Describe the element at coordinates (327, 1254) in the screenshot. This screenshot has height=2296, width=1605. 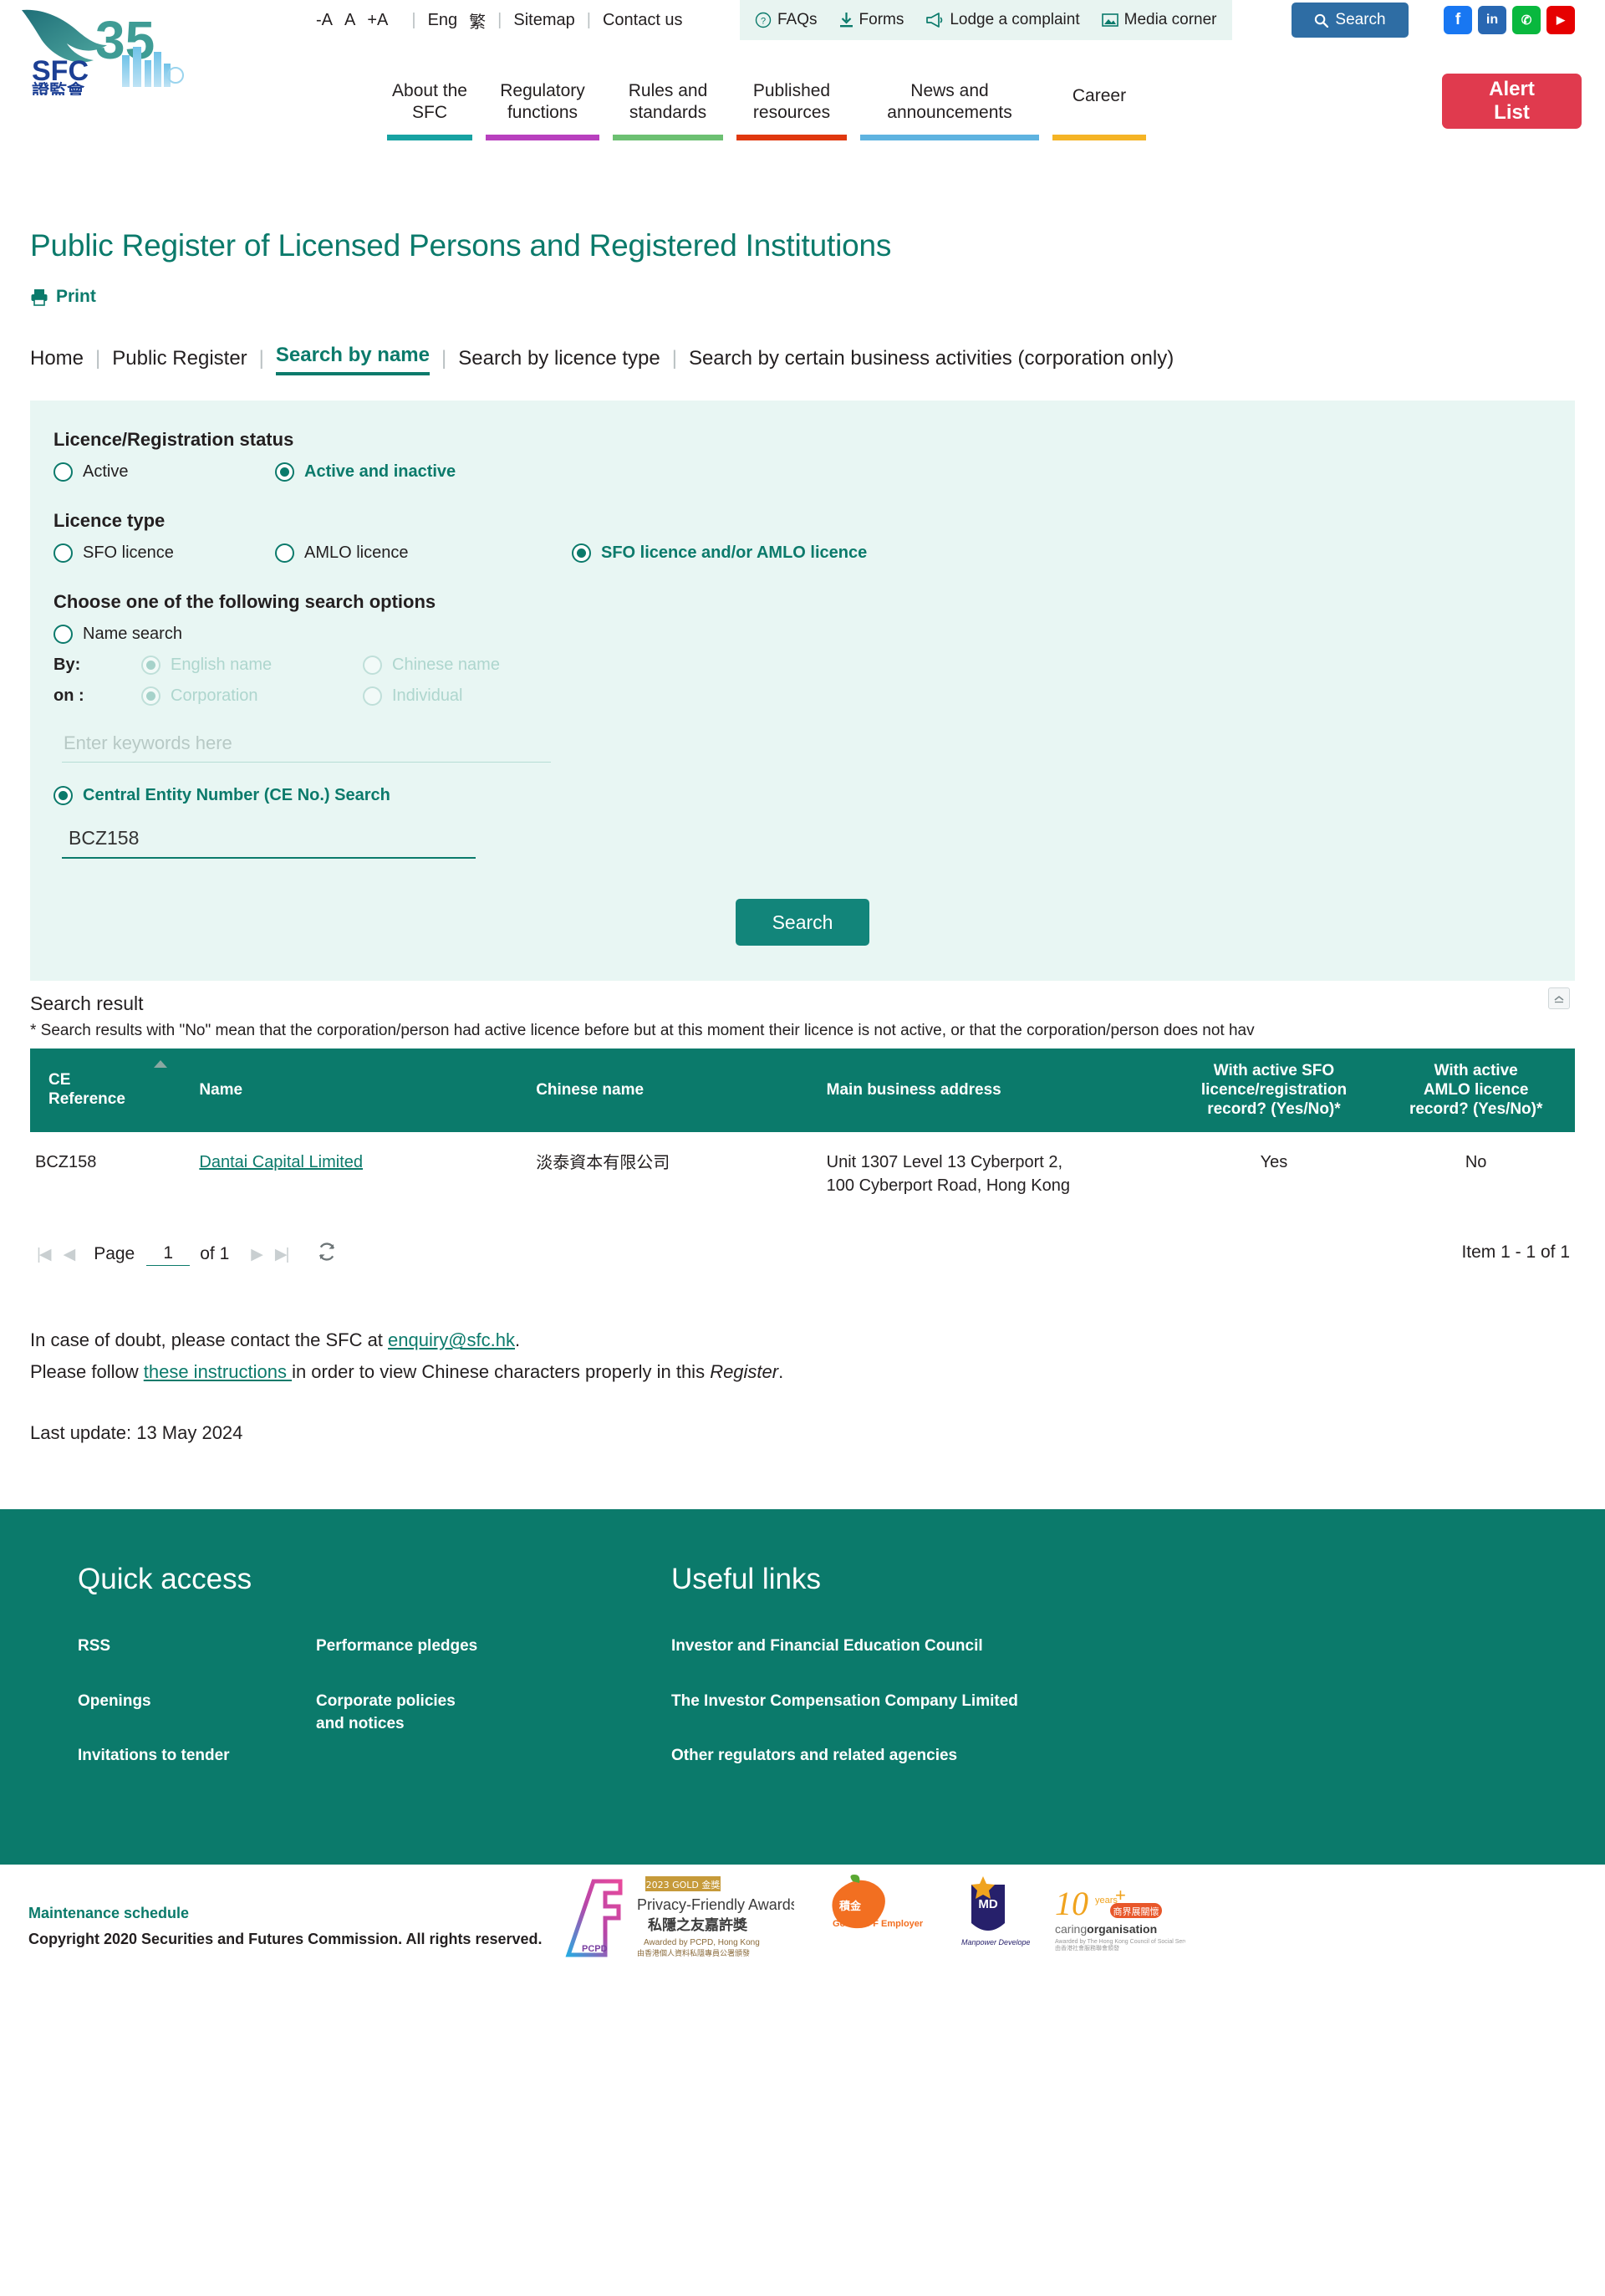
I see `refresh-button` at that location.